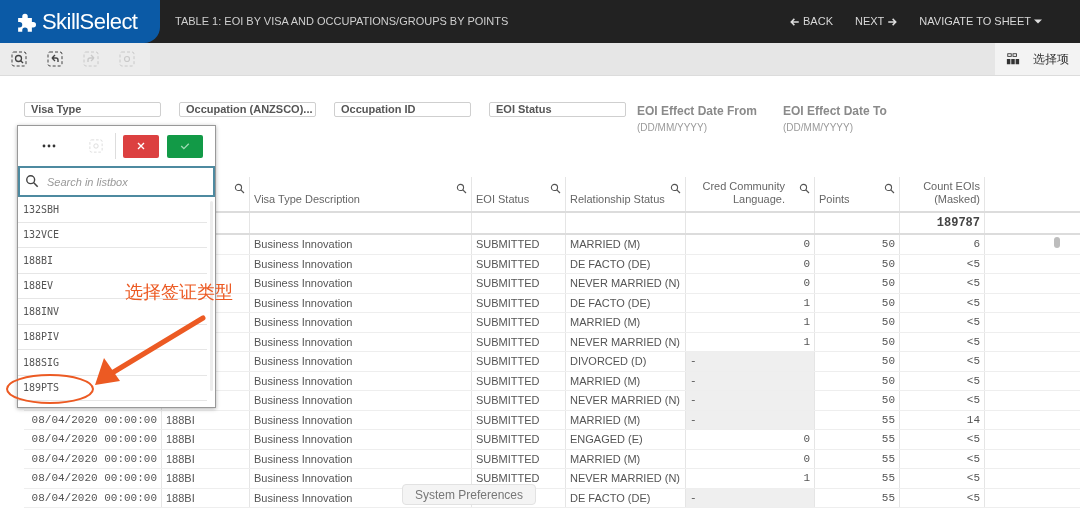 This screenshot has height=514, width=1080. Describe the element at coordinates (1057, 242) in the screenshot. I see `scroll-thumb` at that location.